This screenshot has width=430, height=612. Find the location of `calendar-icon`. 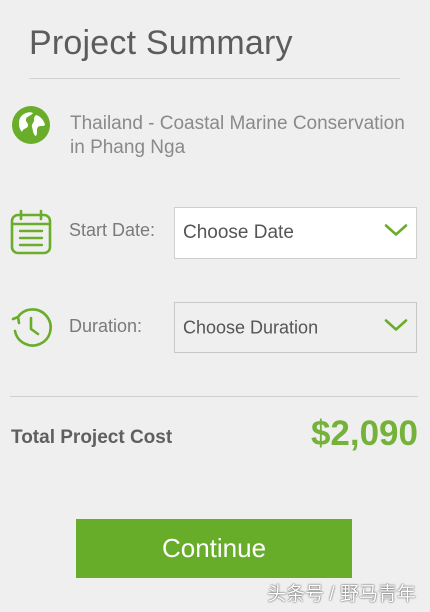

calendar-icon is located at coordinates (31, 232).